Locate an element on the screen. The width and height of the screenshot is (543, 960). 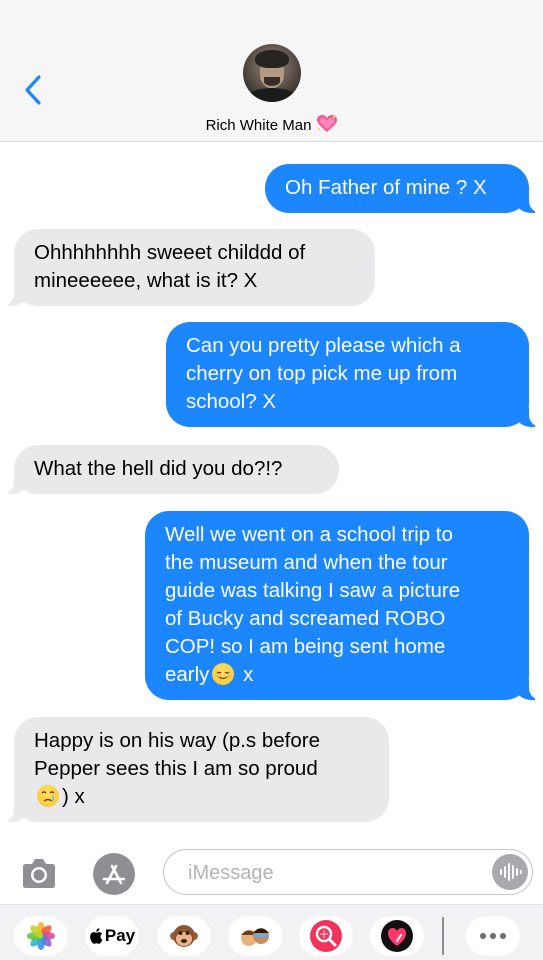
back-button is located at coordinates (34, 90).